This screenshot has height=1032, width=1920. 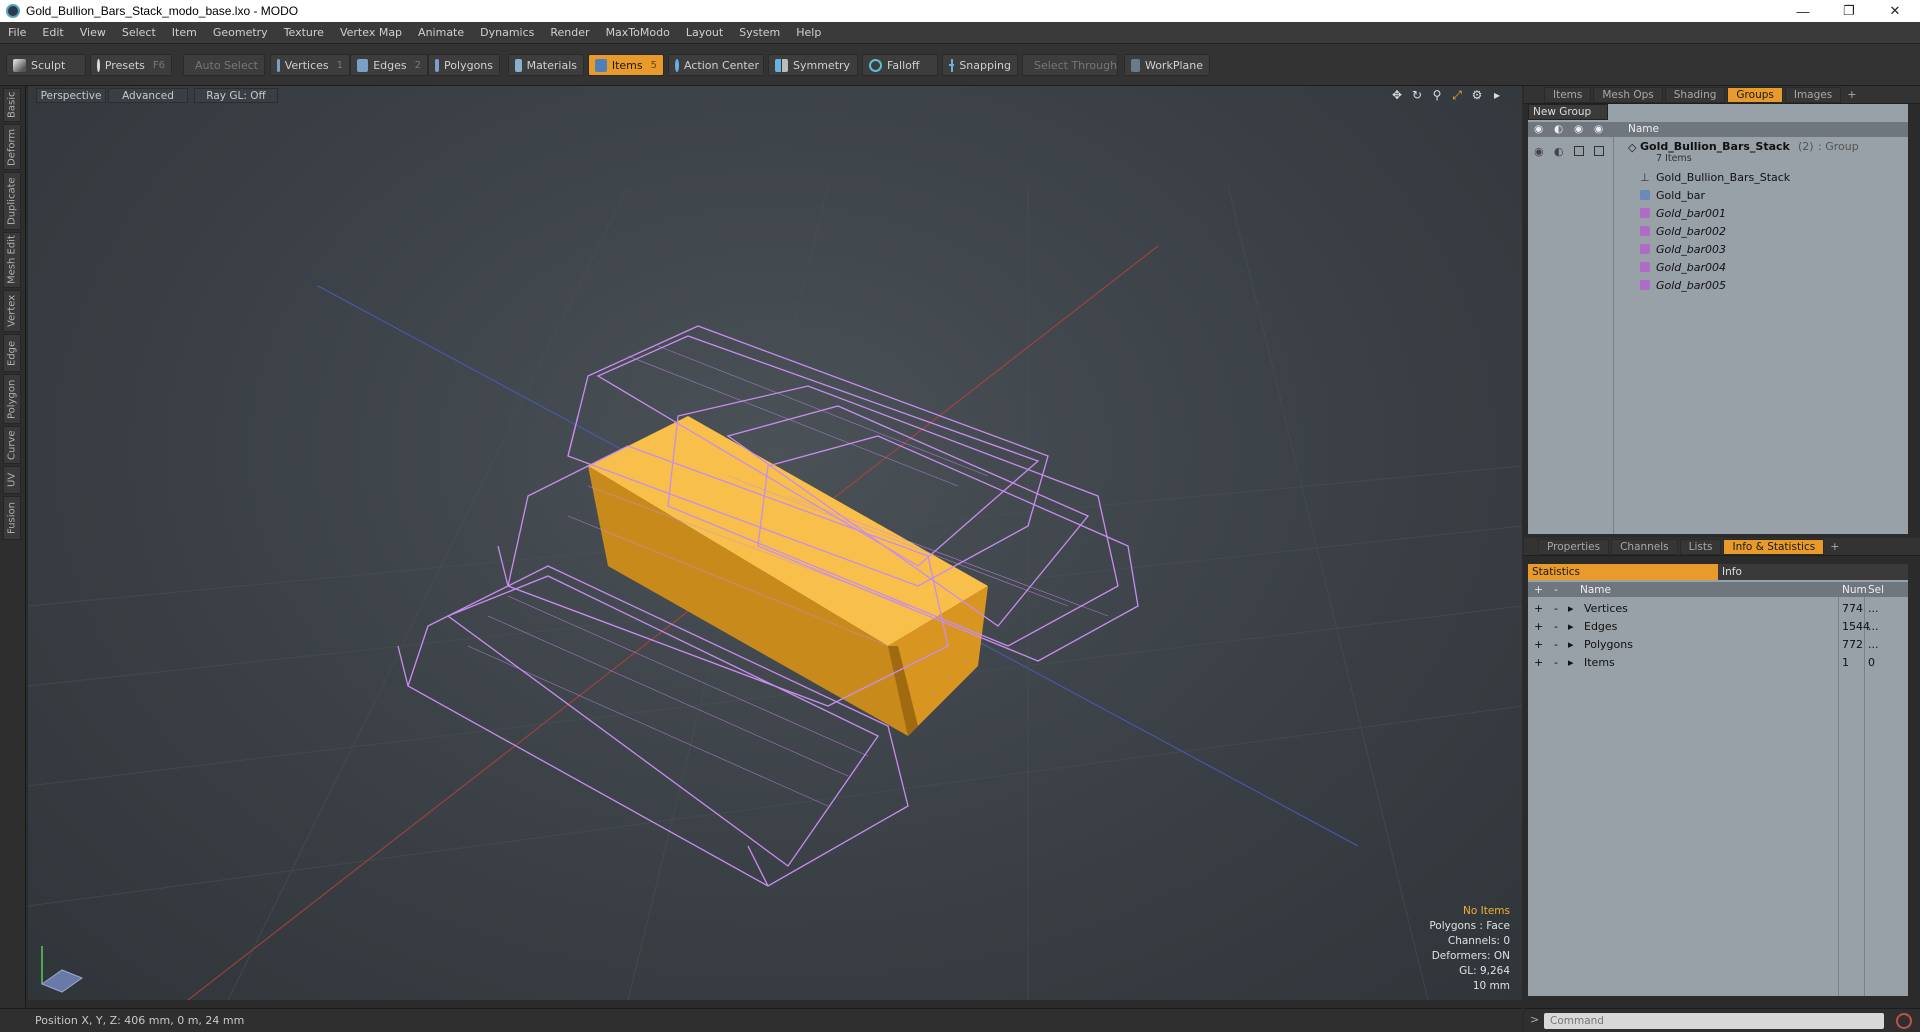 I want to click on tab-deform: Deform, so click(x=12, y=147).